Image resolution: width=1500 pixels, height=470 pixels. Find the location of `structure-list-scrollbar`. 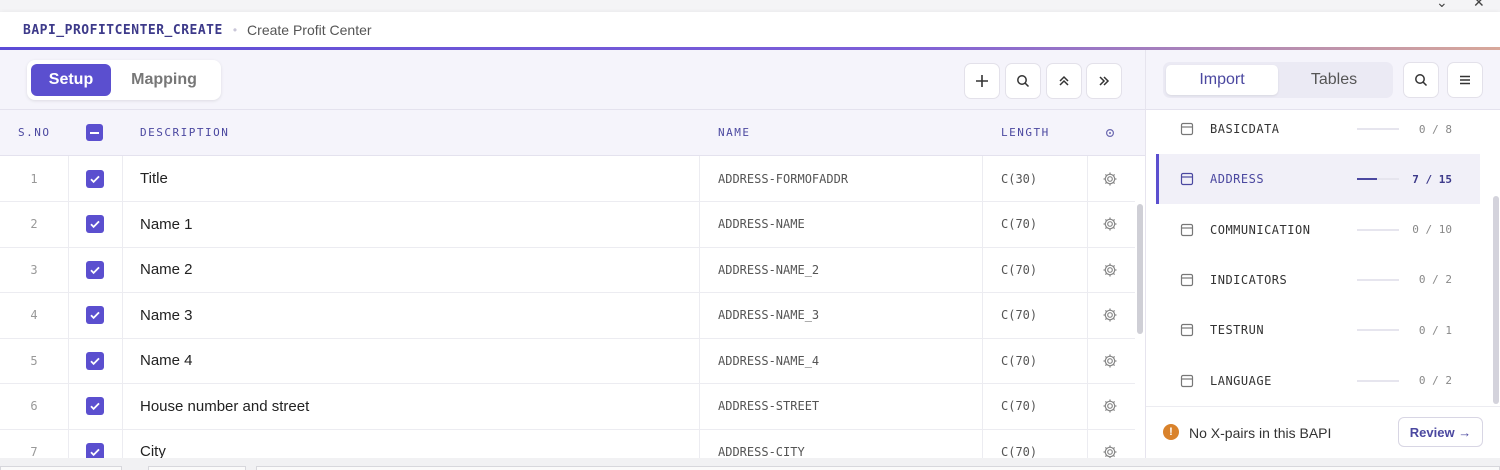

structure-list-scrollbar is located at coordinates (1495, 258).